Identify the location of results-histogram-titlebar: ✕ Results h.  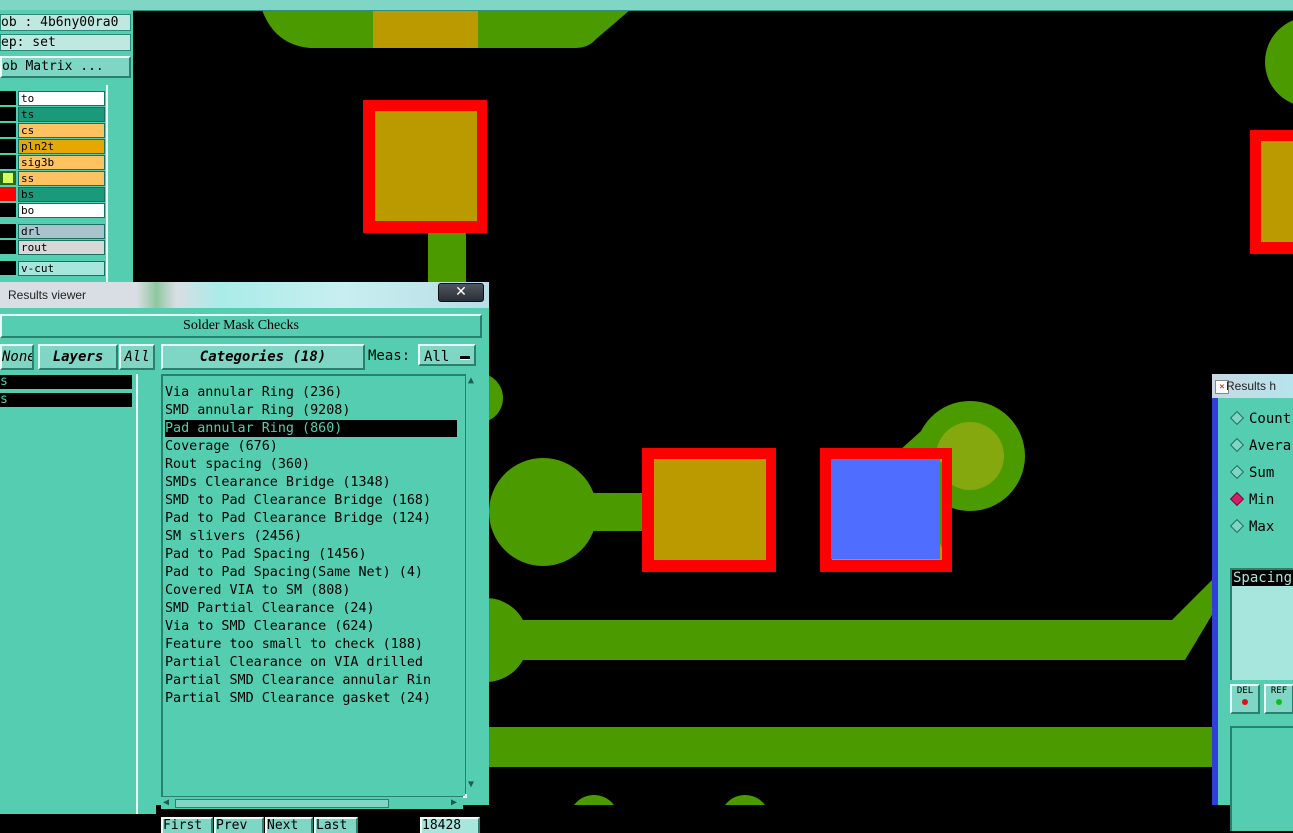
(1252, 386).